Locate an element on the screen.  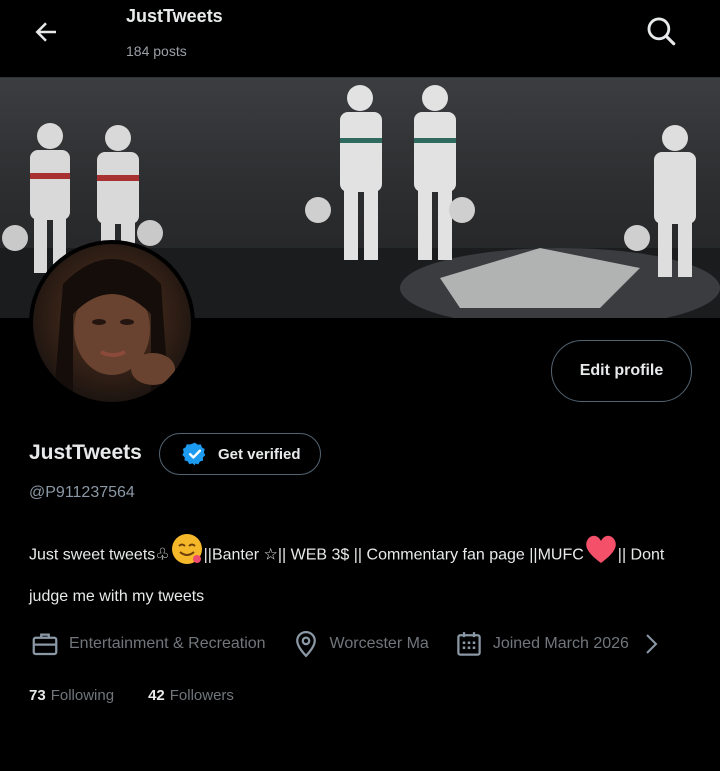
back-button is located at coordinates (46, 32).